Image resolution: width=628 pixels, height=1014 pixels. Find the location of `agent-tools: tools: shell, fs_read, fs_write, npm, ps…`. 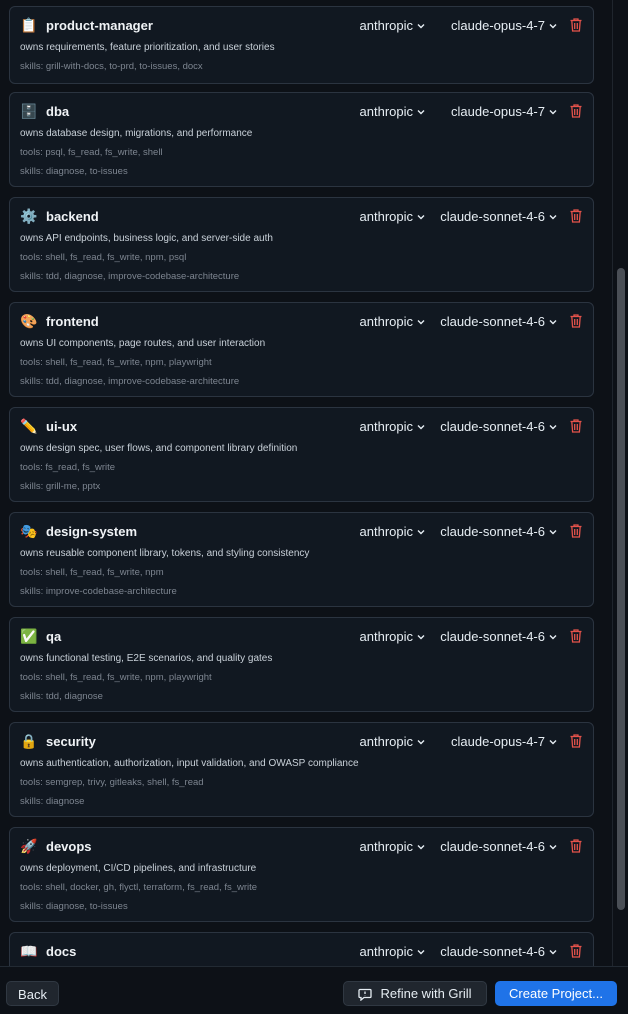

agent-tools: tools: shell, fs_read, fs_write, npm, ps… is located at coordinates (103, 257).